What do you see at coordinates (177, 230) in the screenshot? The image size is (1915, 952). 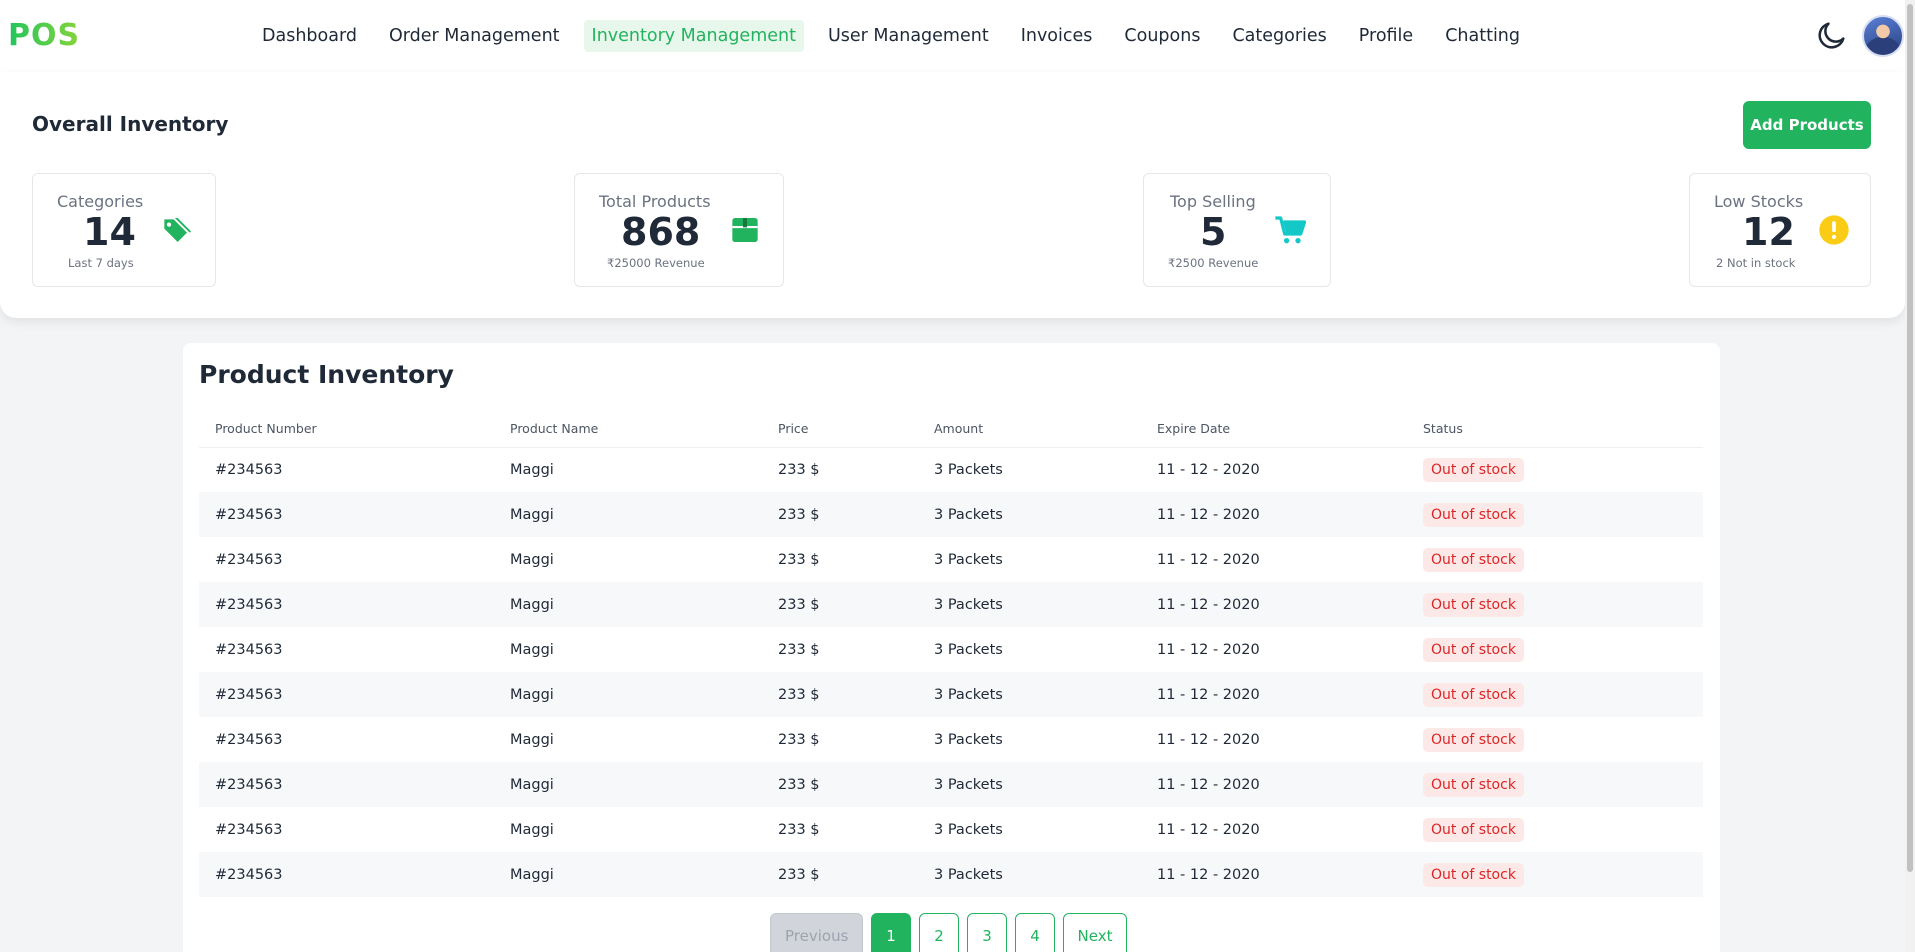 I see `tags-icon` at bounding box center [177, 230].